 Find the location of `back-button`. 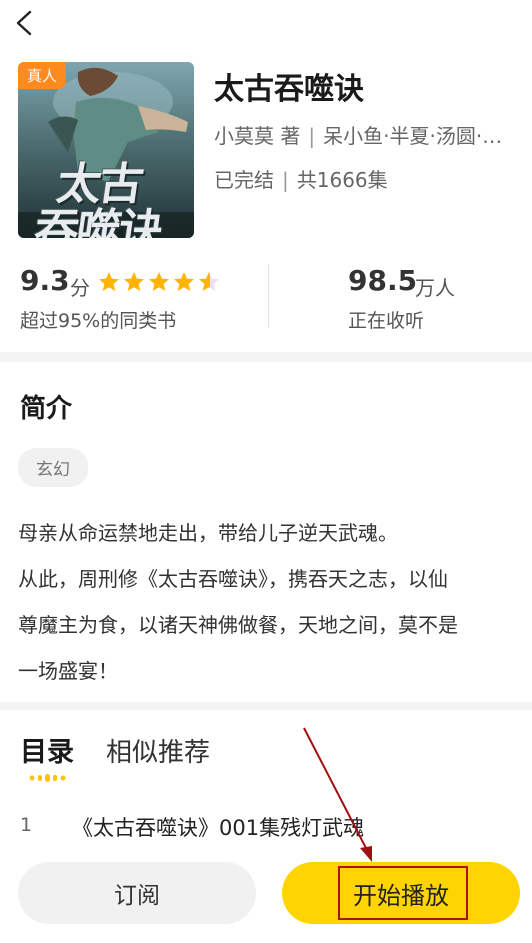

back-button is located at coordinates (26, 23).